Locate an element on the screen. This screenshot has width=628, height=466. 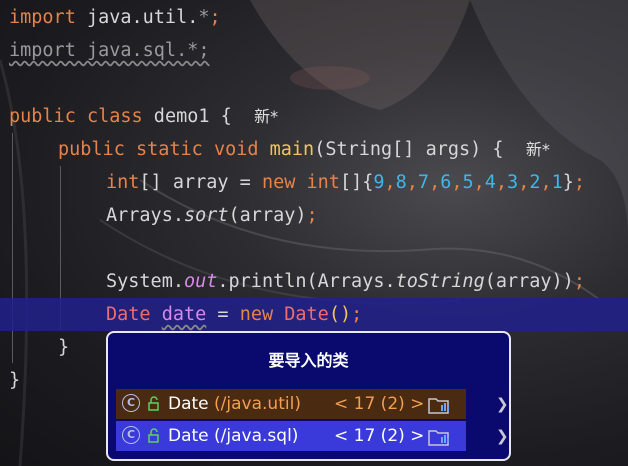
number-literal: 7 is located at coordinates (423, 182).